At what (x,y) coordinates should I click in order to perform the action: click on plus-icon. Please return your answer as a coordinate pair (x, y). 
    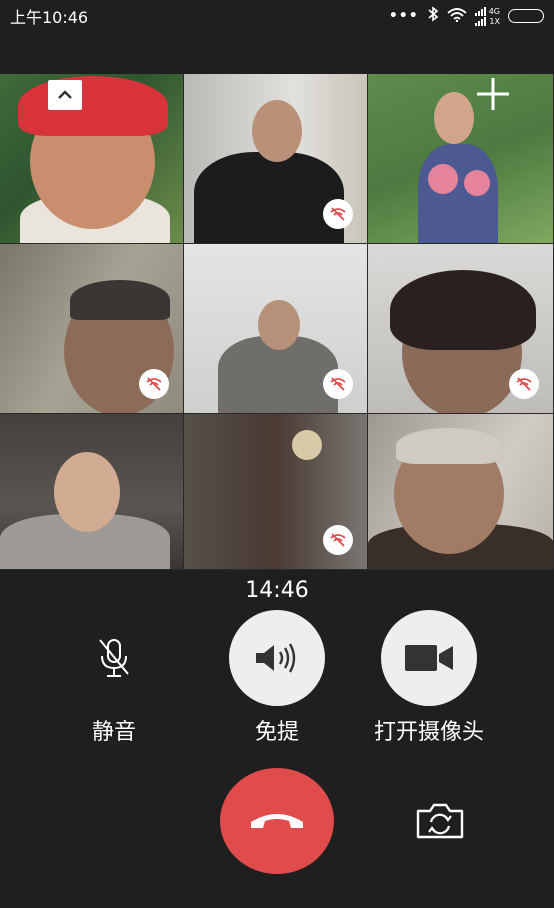
    Looking at the image, I should click on (493, 94).